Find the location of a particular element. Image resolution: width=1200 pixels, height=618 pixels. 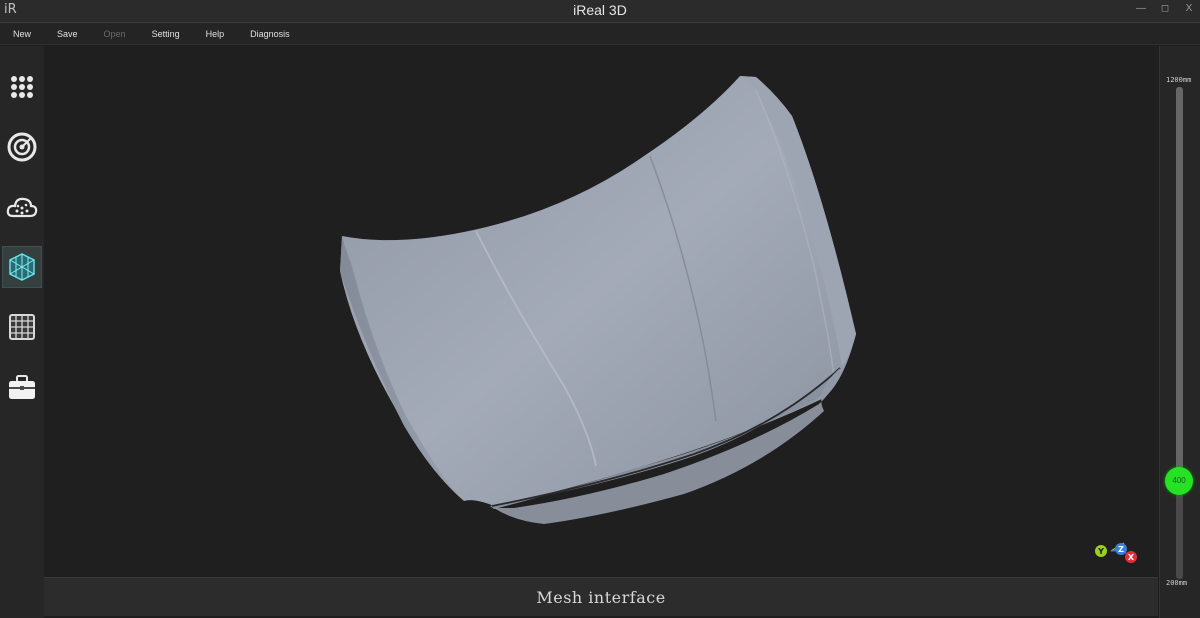

menu-setting: Setting is located at coordinates (166, 34).